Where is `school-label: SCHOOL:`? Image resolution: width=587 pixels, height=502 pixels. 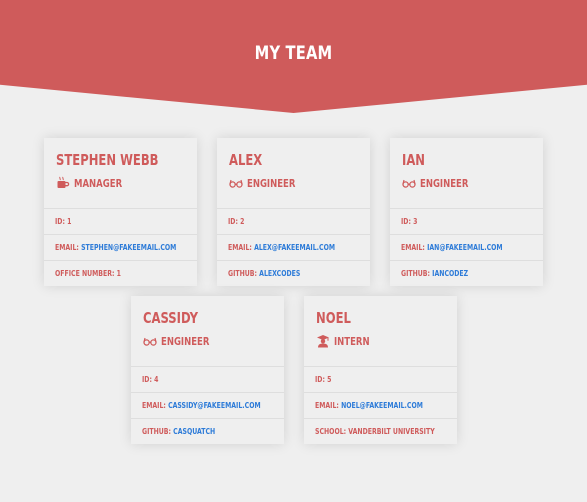
school-label: SCHOOL: is located at coordinates (331, 431).